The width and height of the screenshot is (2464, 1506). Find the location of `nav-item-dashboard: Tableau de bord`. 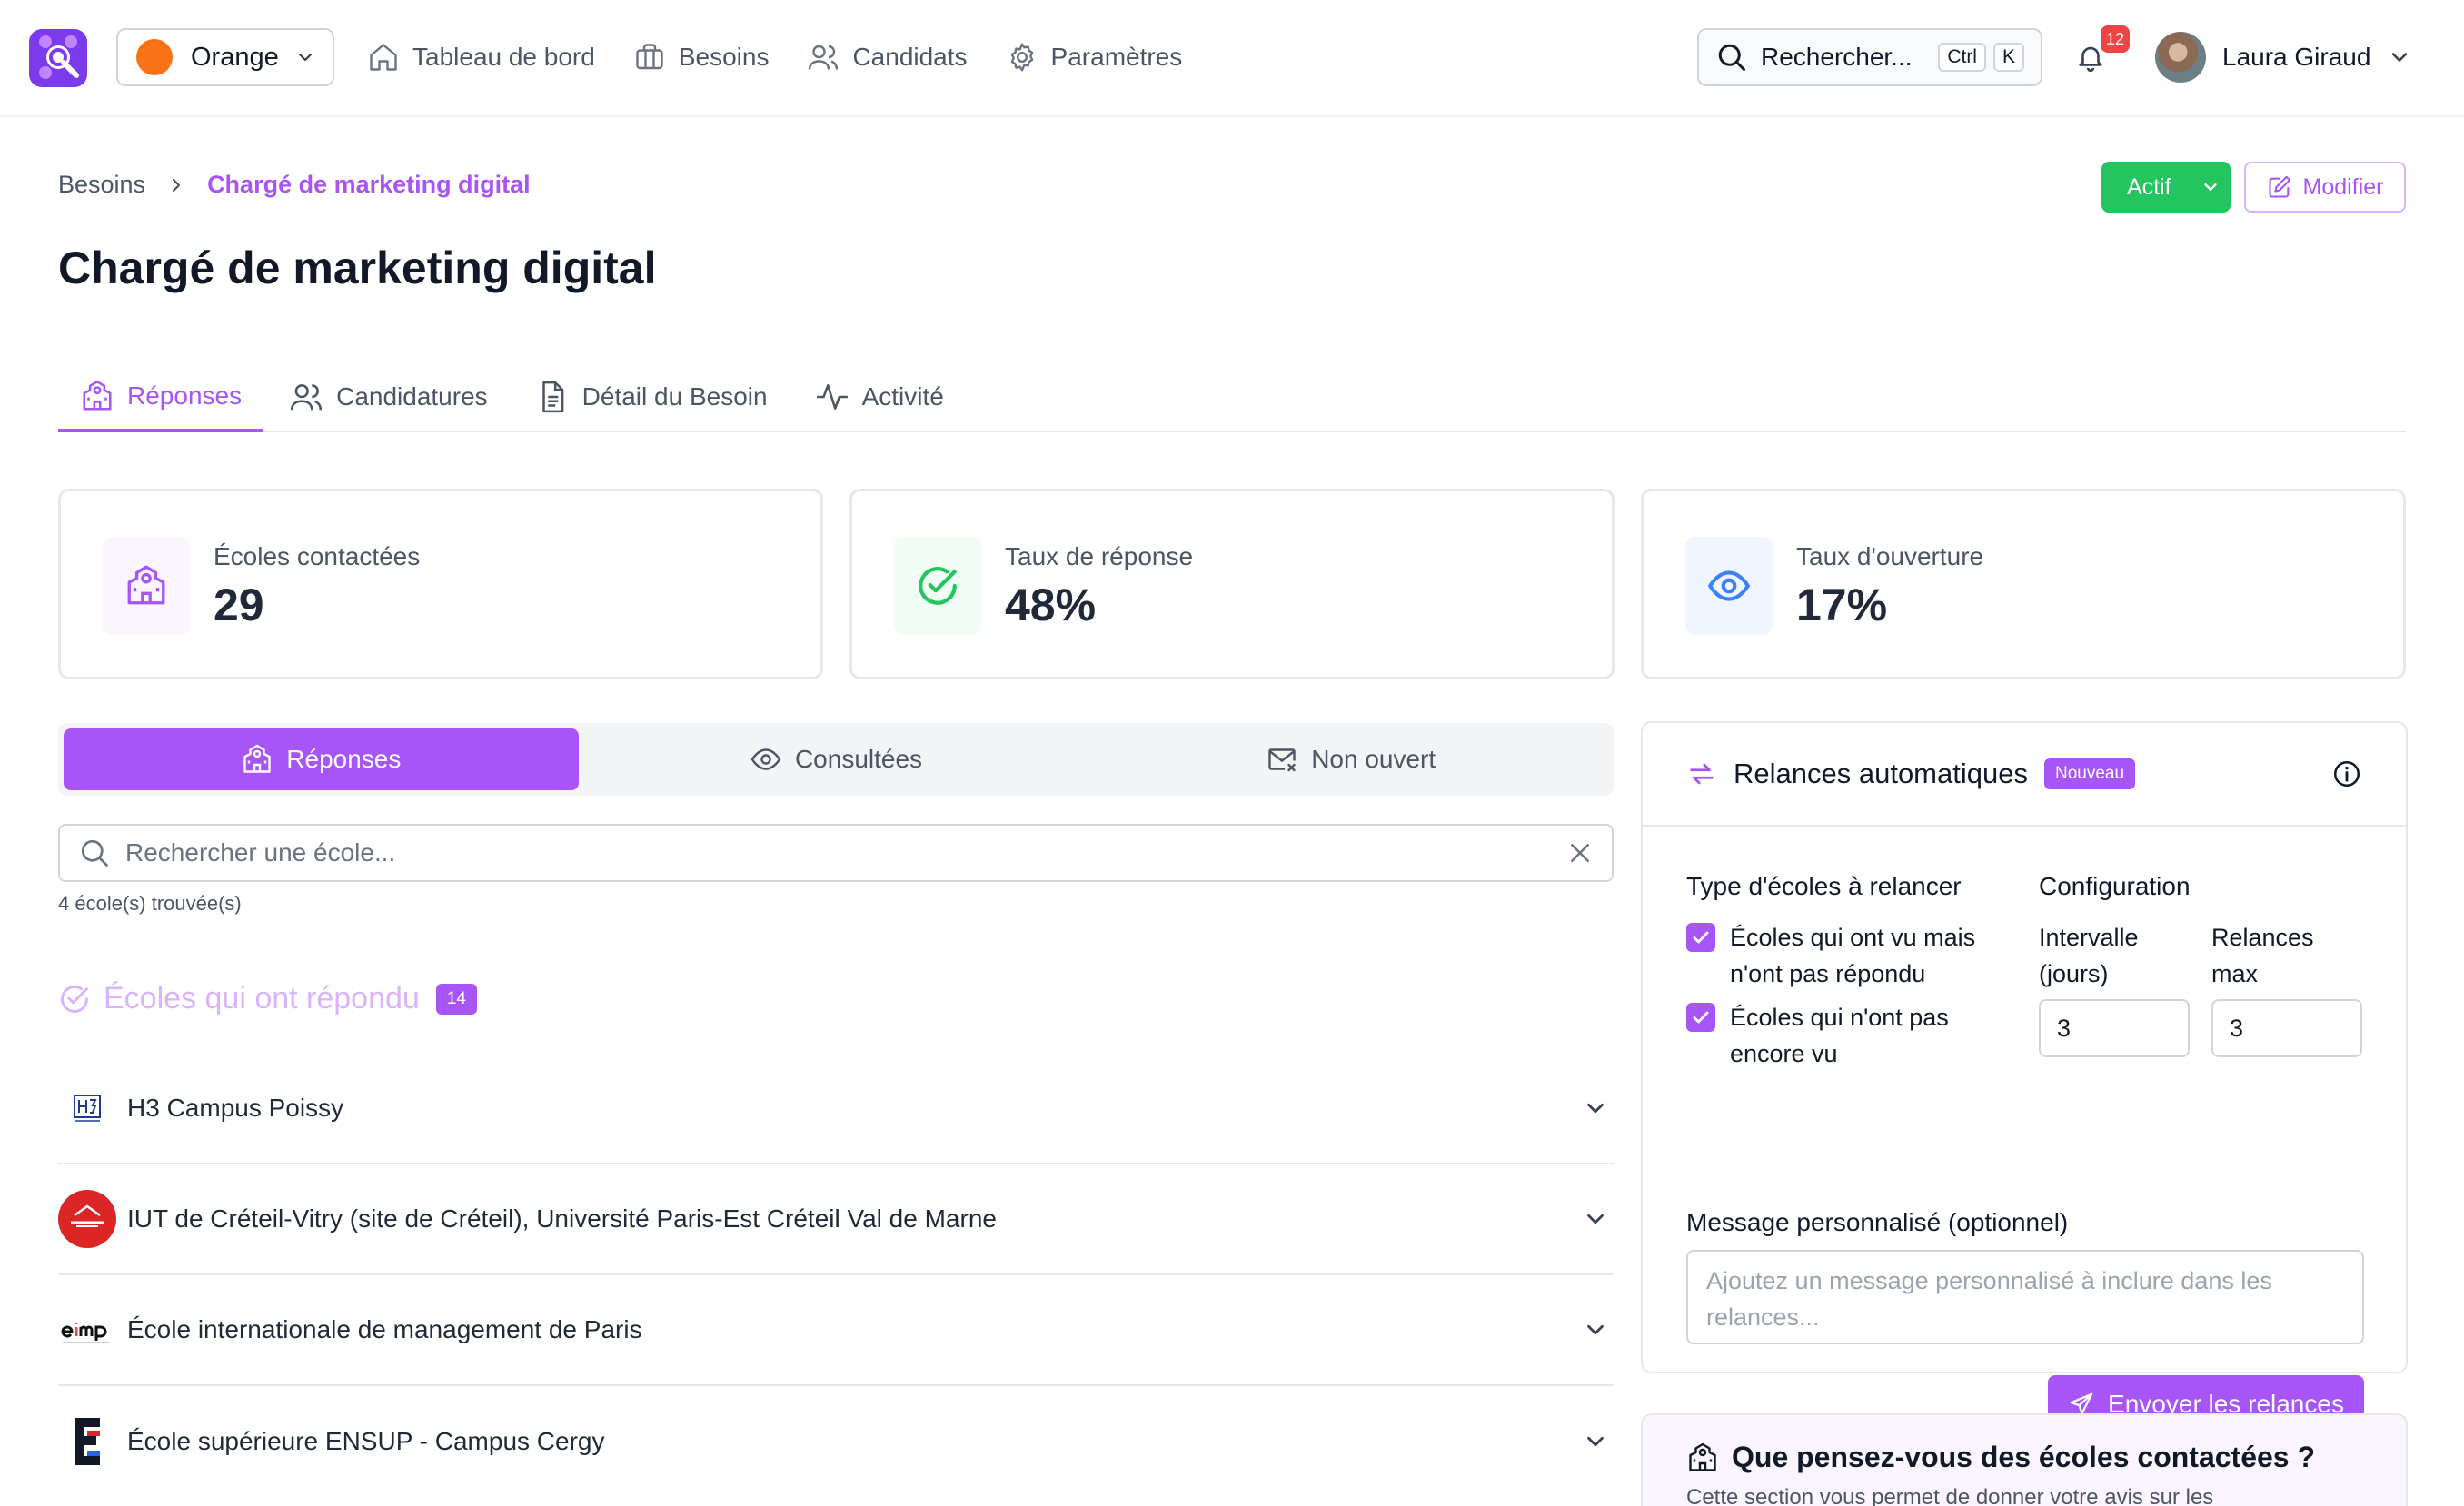

nav-item-dashboard: Tableau de bord is located at coordinates (481, 57).